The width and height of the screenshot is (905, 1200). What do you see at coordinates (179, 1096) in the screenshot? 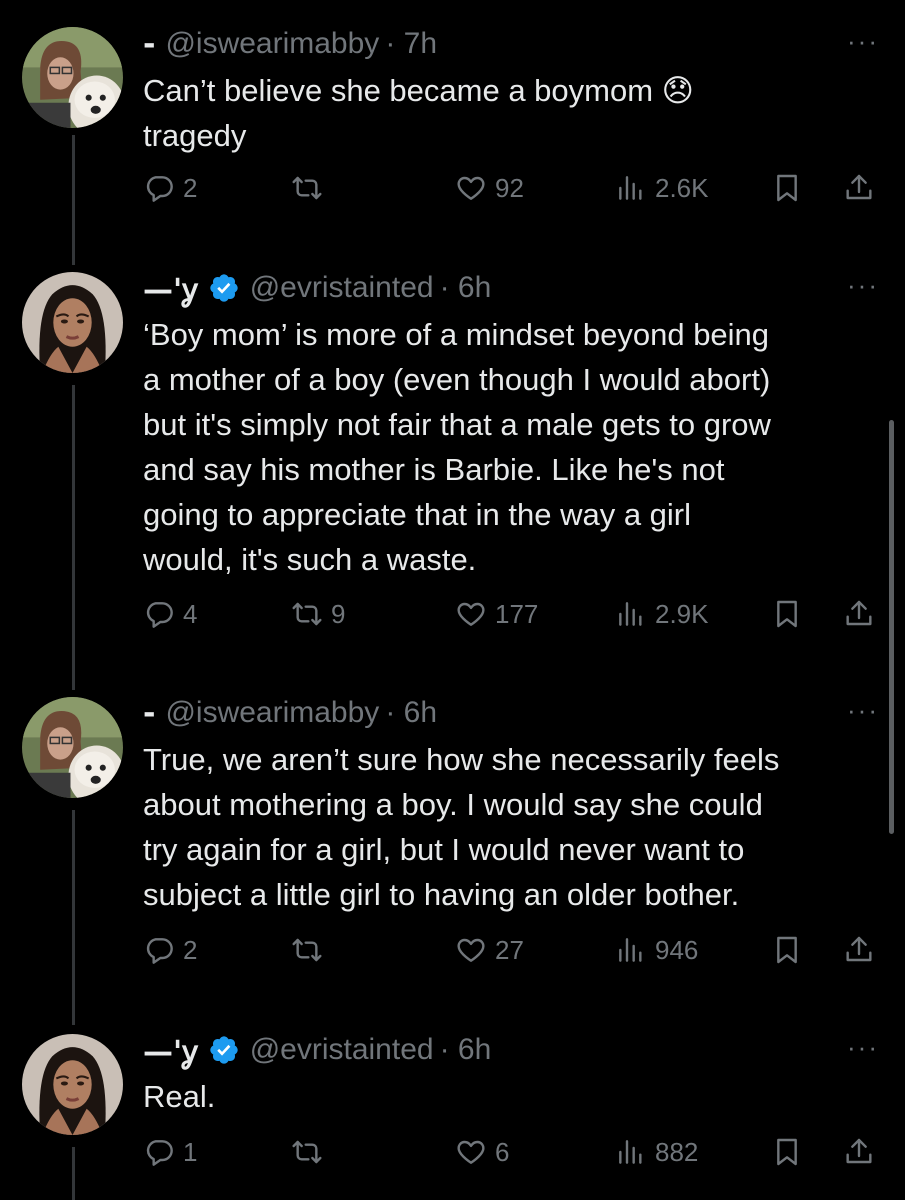
I see `tweet-text-line: Real.` at bounding box center [179, 1096].